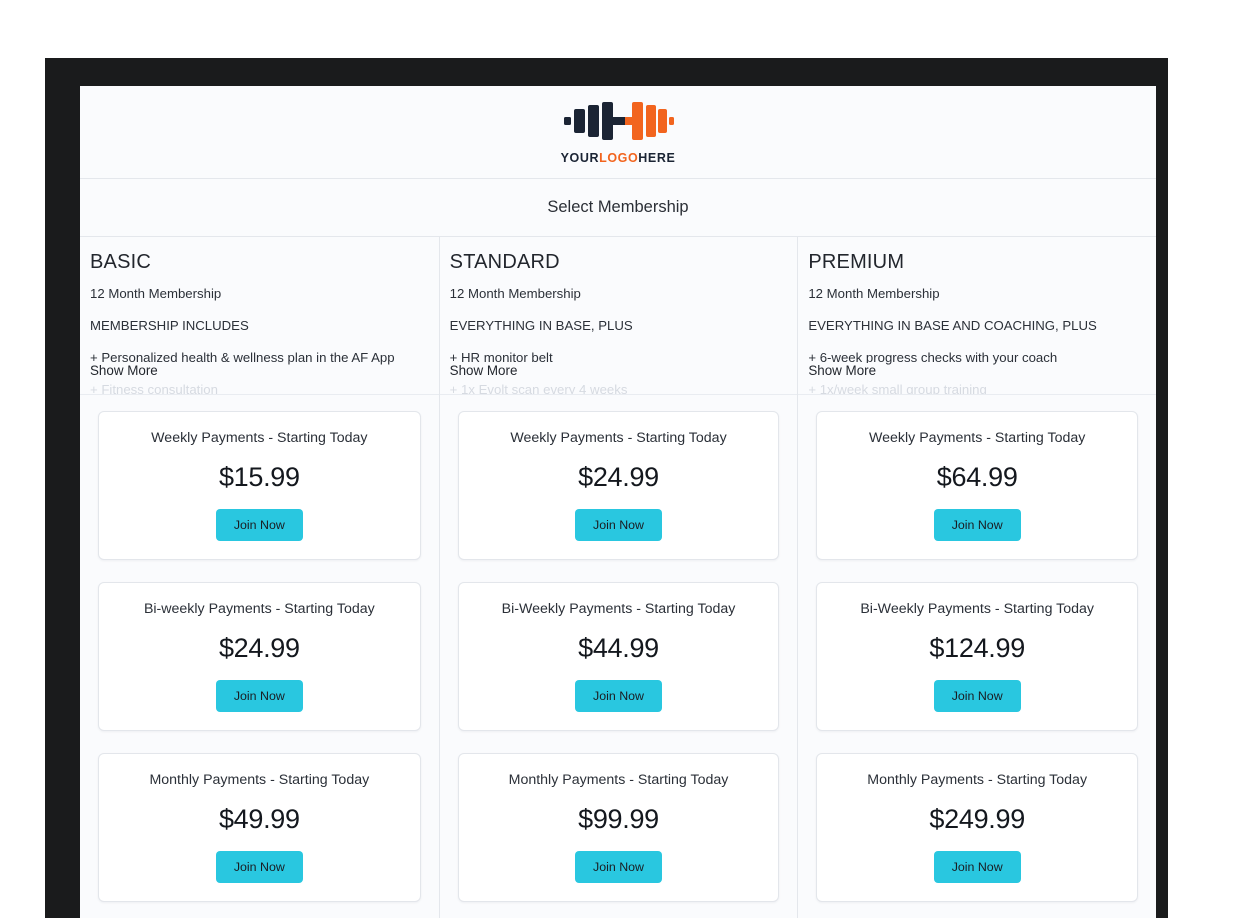  What do you see at coordinates (515, 293) in the screenshot?
I see `plan-term-standard: 12 Month Membership` at bounding box center [515, 293].